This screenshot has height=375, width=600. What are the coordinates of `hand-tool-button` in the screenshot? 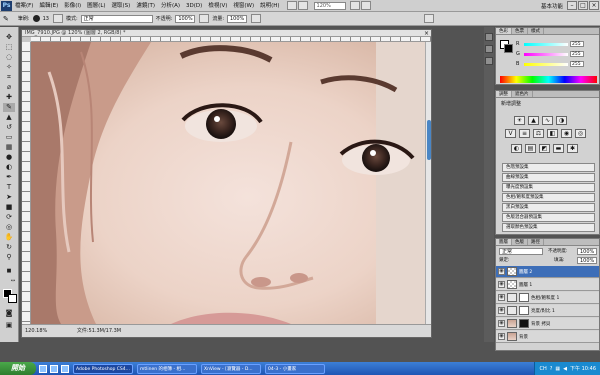 It's located at (302, 5).